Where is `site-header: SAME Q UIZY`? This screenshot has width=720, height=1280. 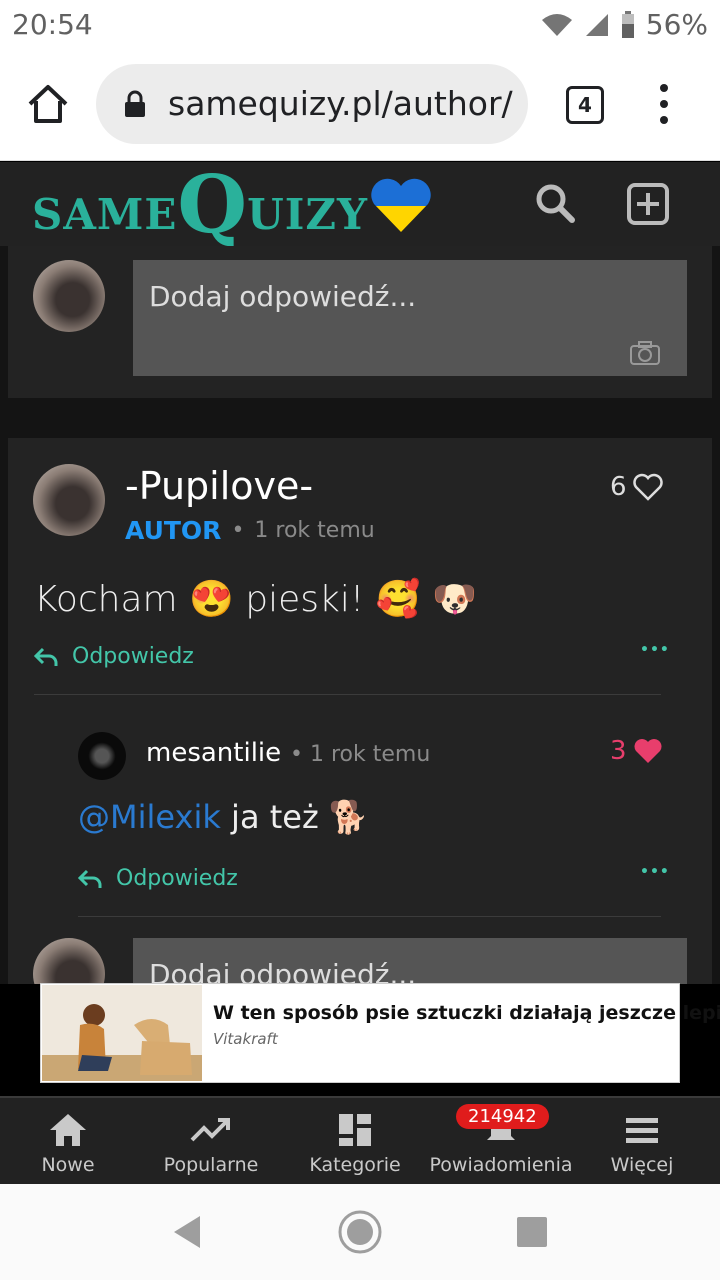
site-header: SAME Q UIZY is located at coordinates (360, 204).